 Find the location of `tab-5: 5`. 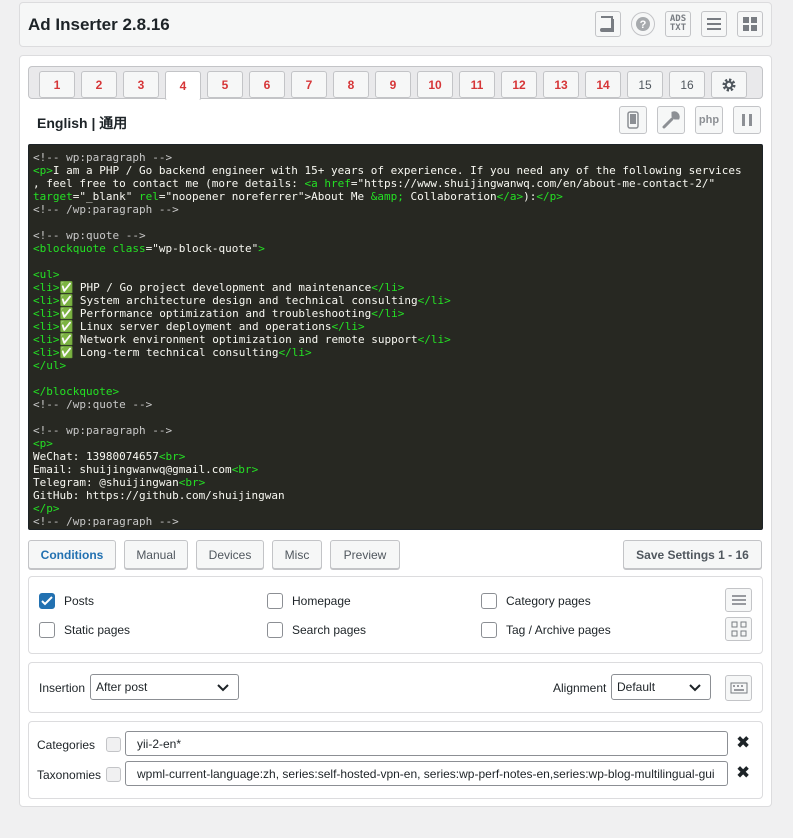

tab-5: 5 is located at coordinates (225, 84).